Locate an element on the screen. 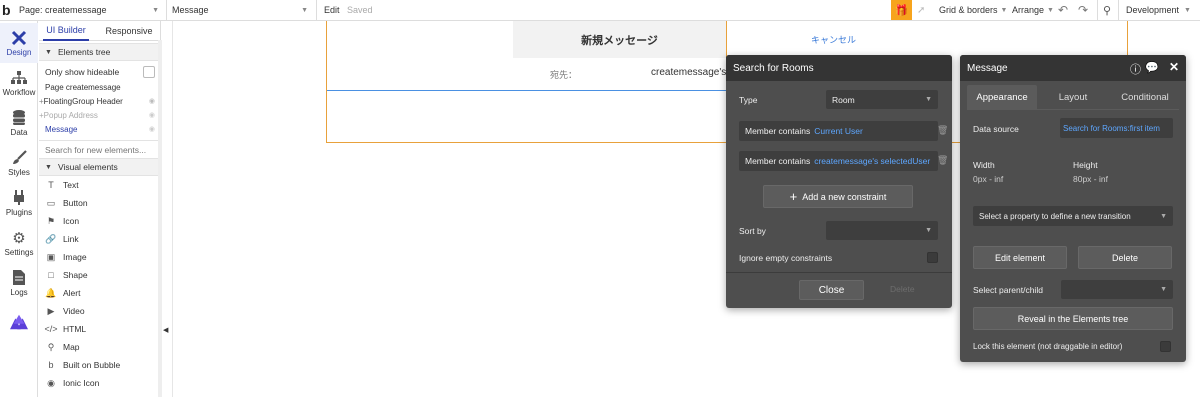  arrange-label: Arrange is located at coordinates (1028, 10).